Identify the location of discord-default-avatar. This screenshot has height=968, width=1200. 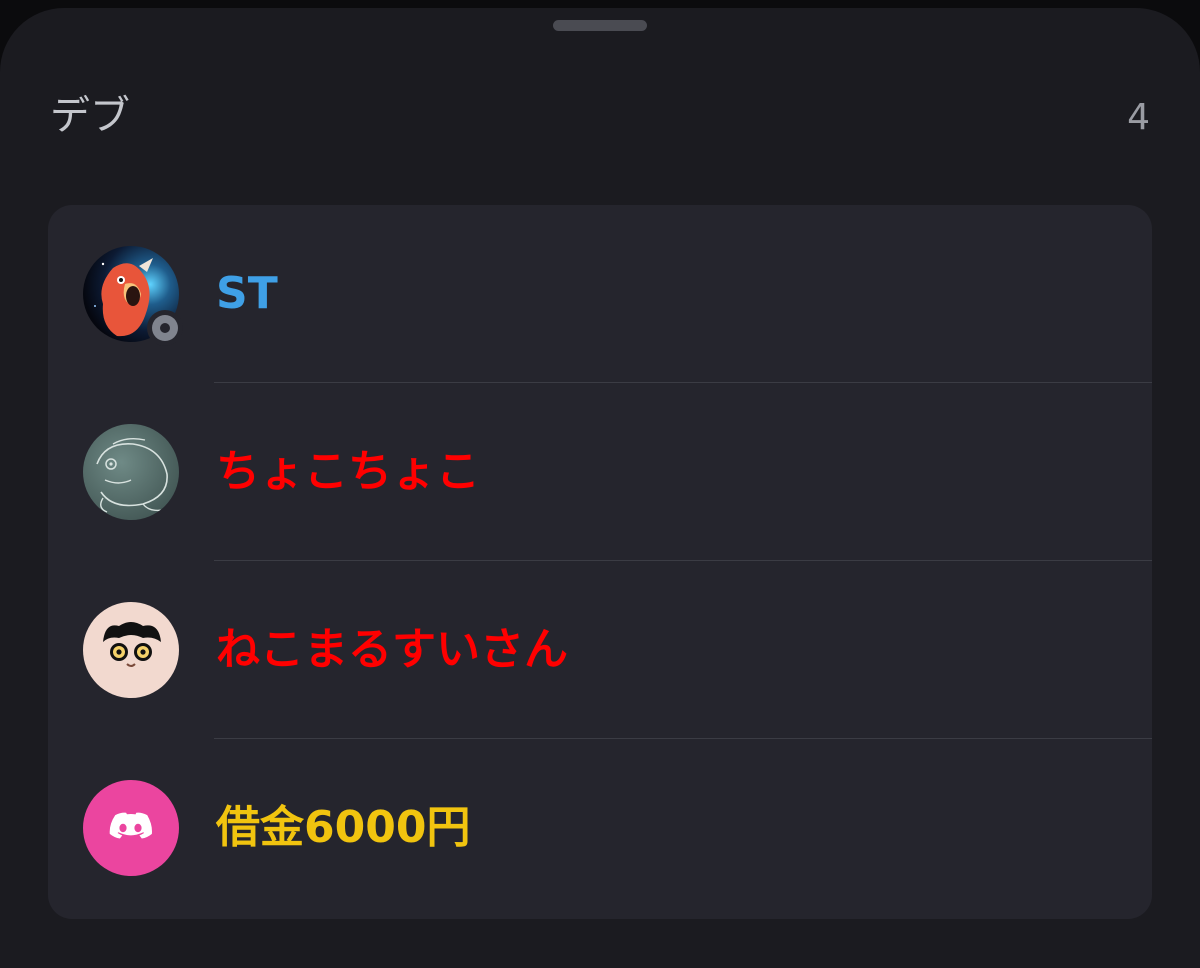
(131, 828).